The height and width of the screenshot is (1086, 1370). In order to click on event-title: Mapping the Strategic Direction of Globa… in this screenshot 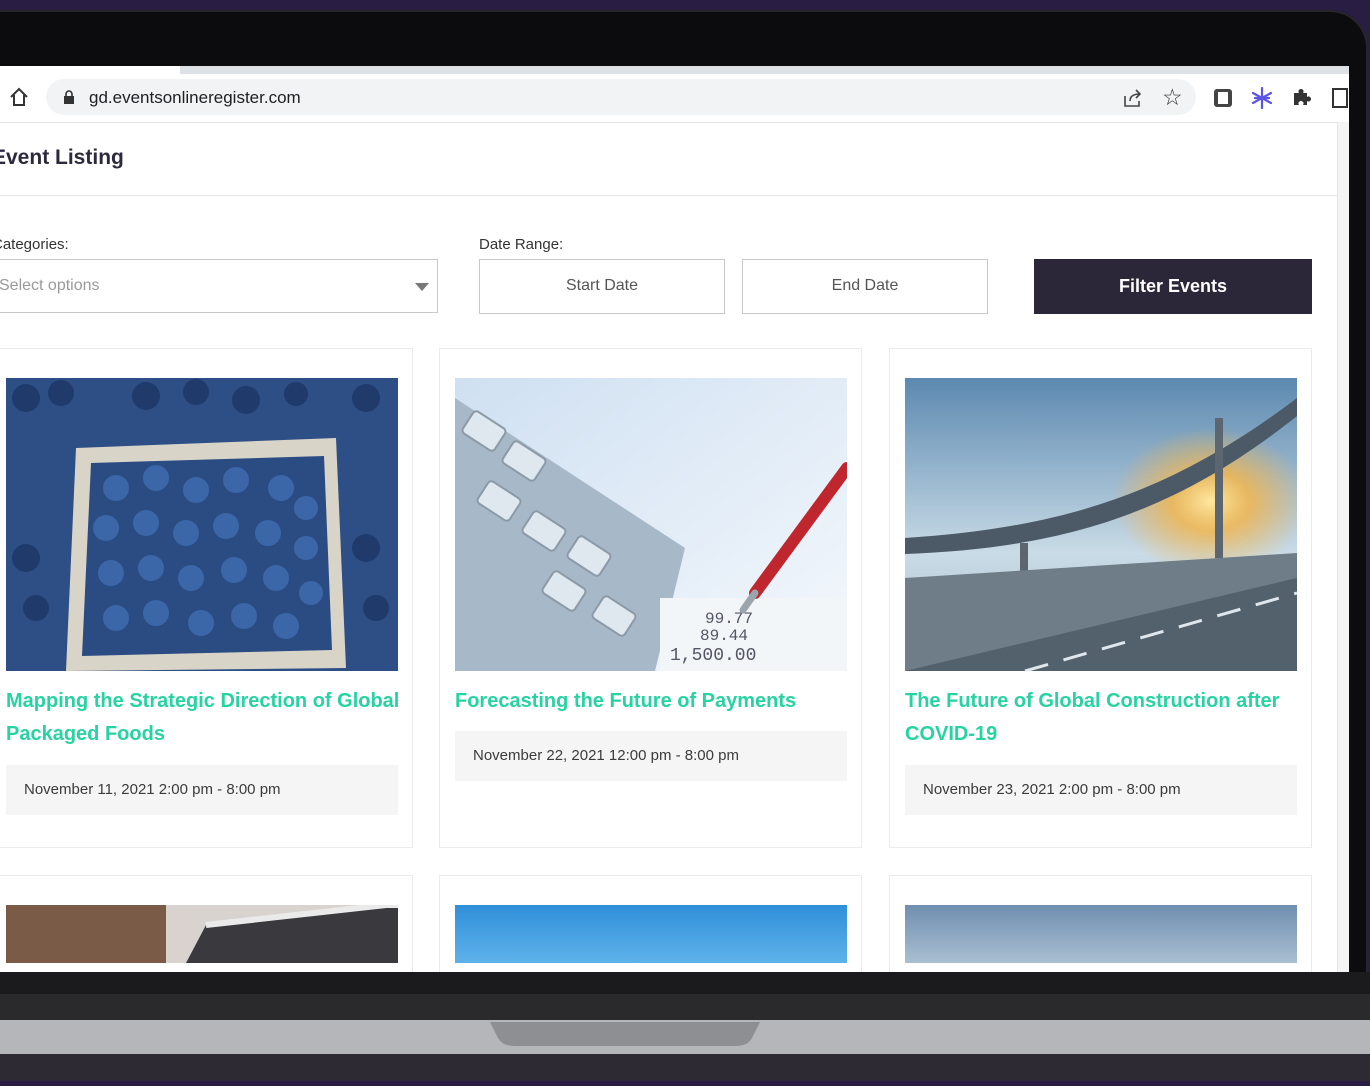, I will do `click(203, 718)`.